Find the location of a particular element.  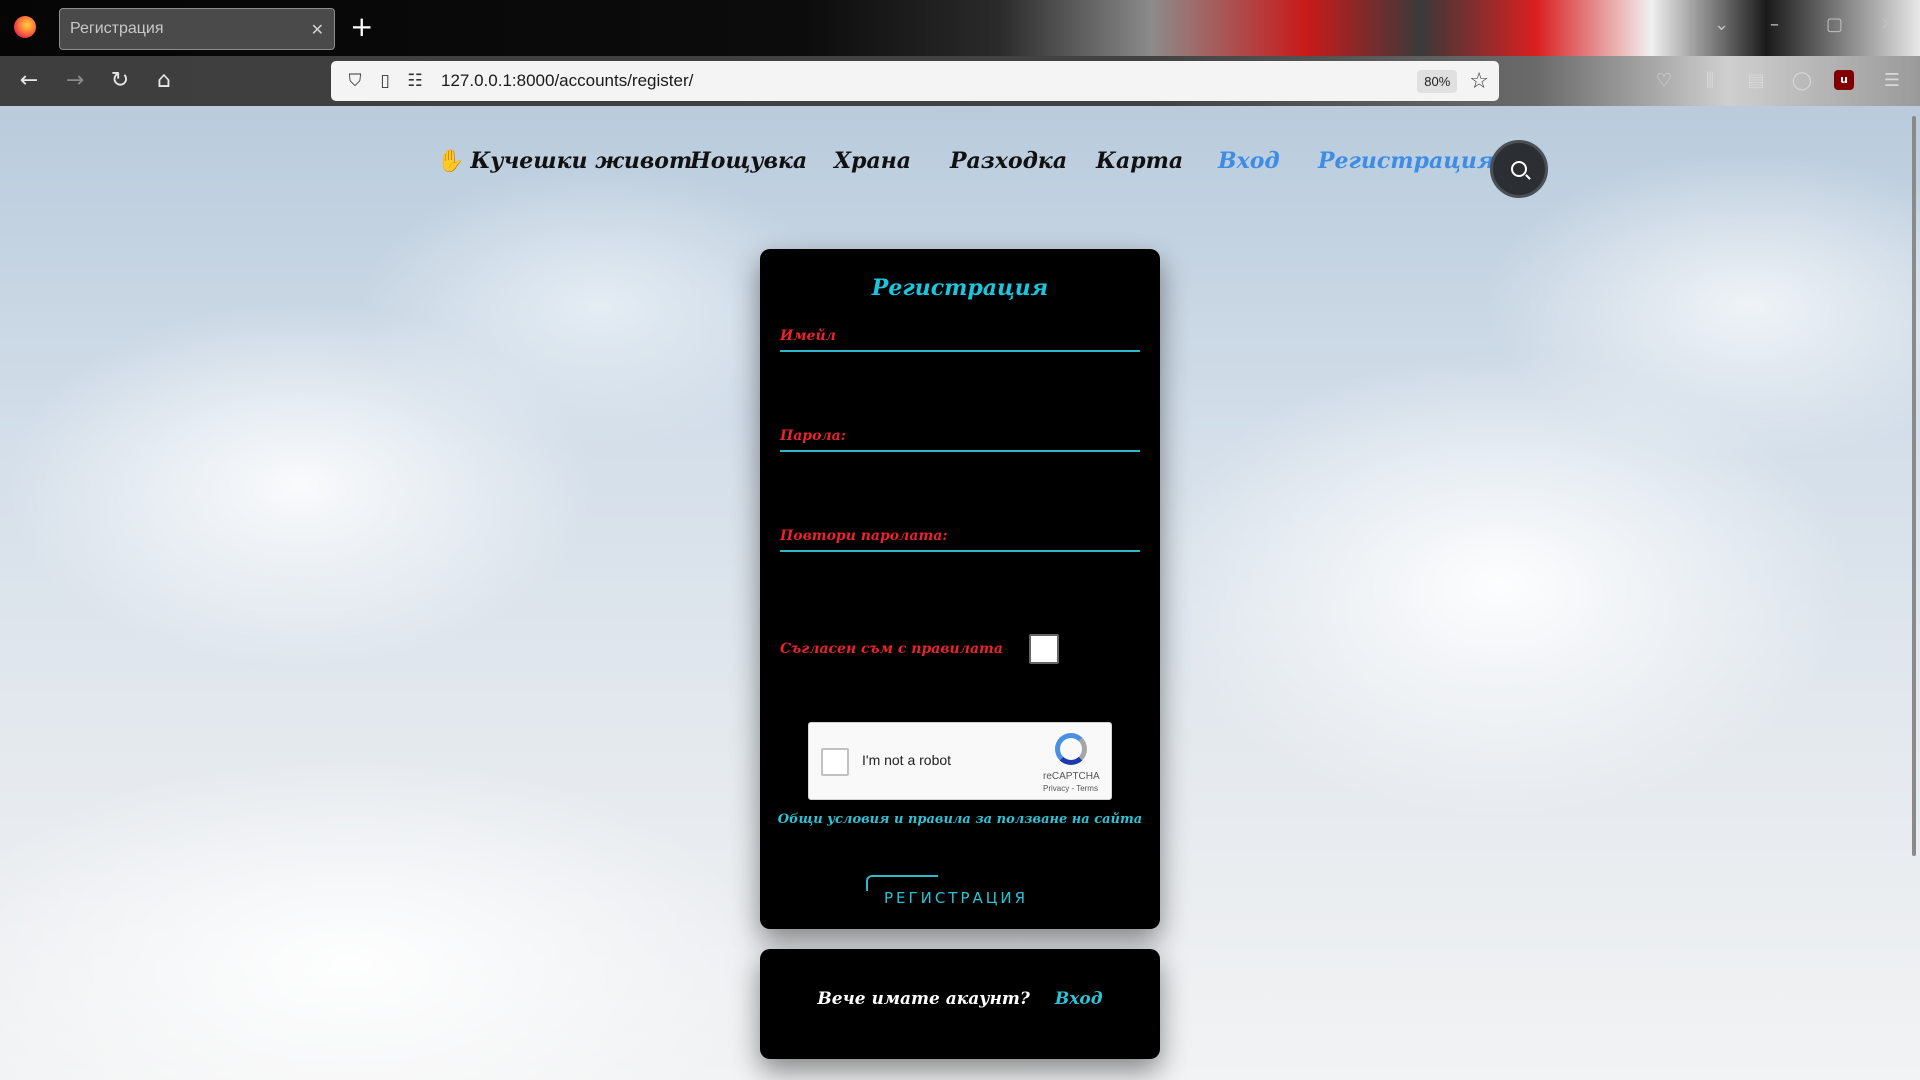

page-icon: ▯ is located at coordinates (385, 81).